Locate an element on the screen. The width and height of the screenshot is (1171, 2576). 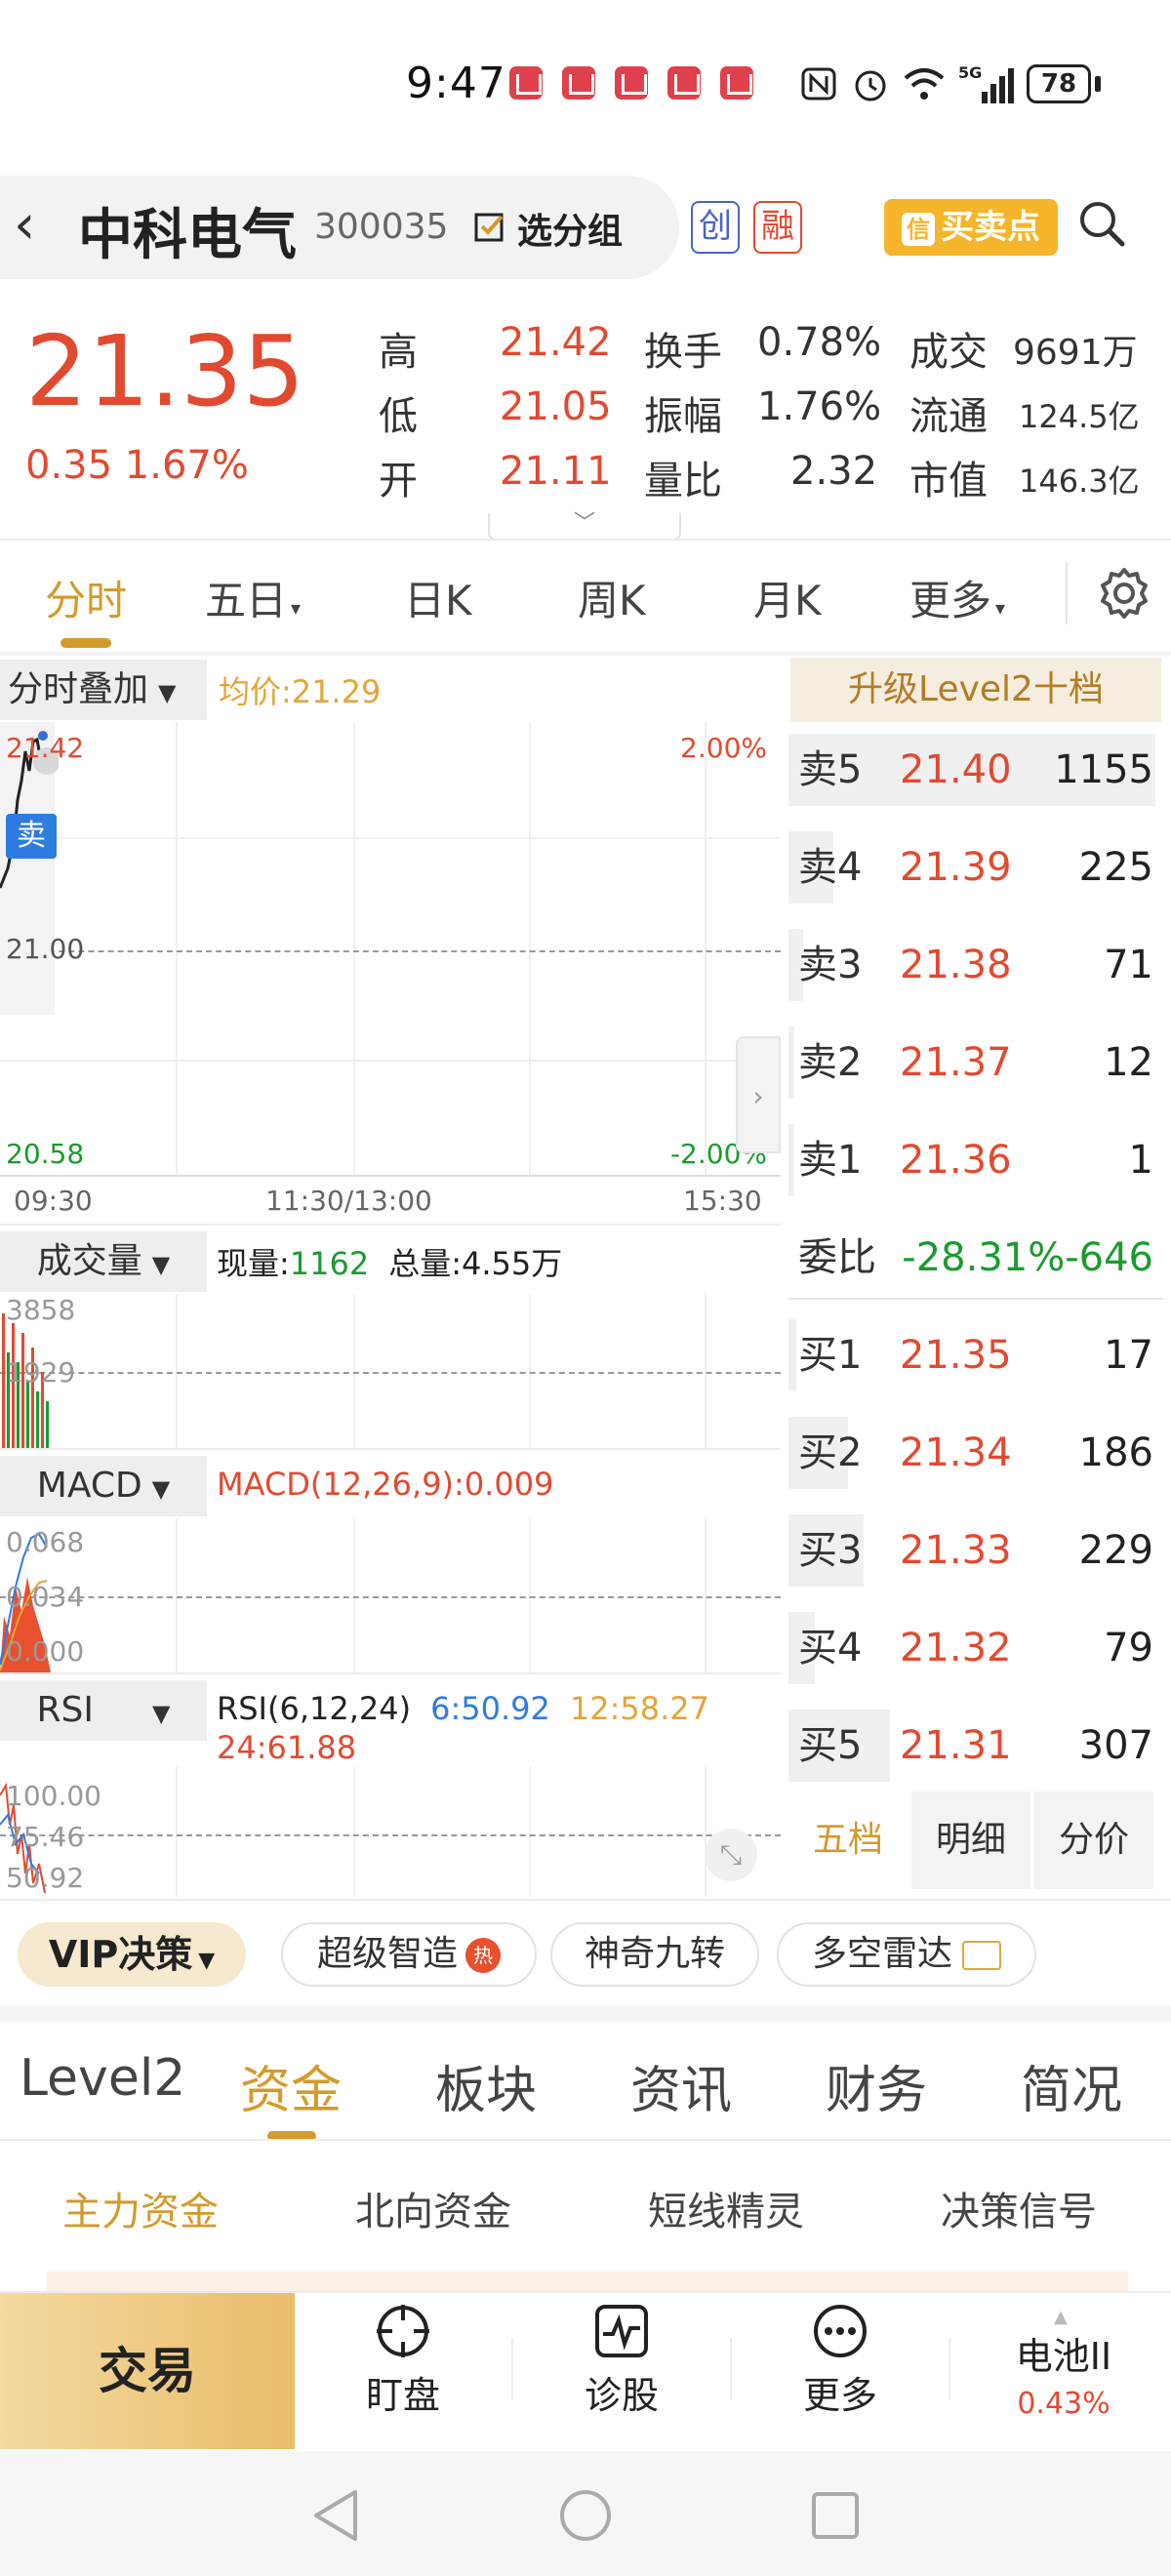
clock: 9:47 is located at coordinates (456, 83).